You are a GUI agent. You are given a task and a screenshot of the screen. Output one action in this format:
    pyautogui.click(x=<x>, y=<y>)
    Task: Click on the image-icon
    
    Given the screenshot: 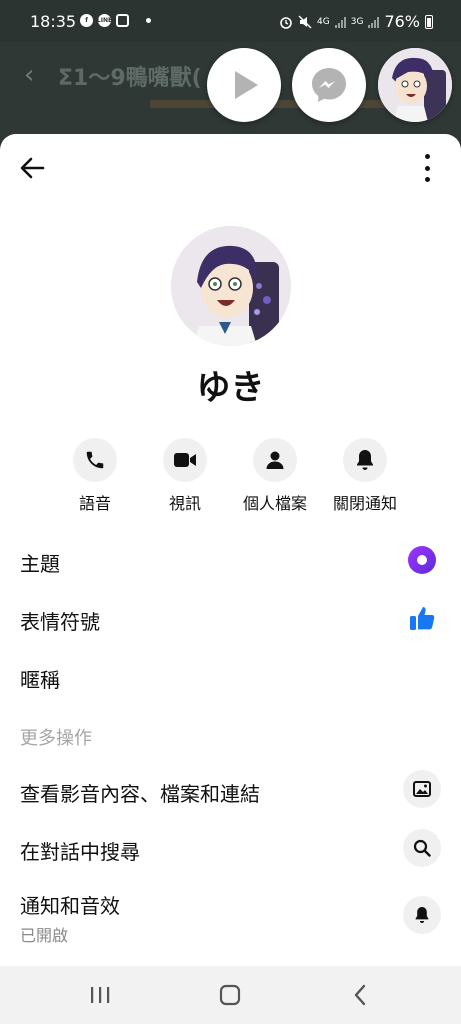 What is the action you would take?
    pyautogui.click(x=422, y=789)
    